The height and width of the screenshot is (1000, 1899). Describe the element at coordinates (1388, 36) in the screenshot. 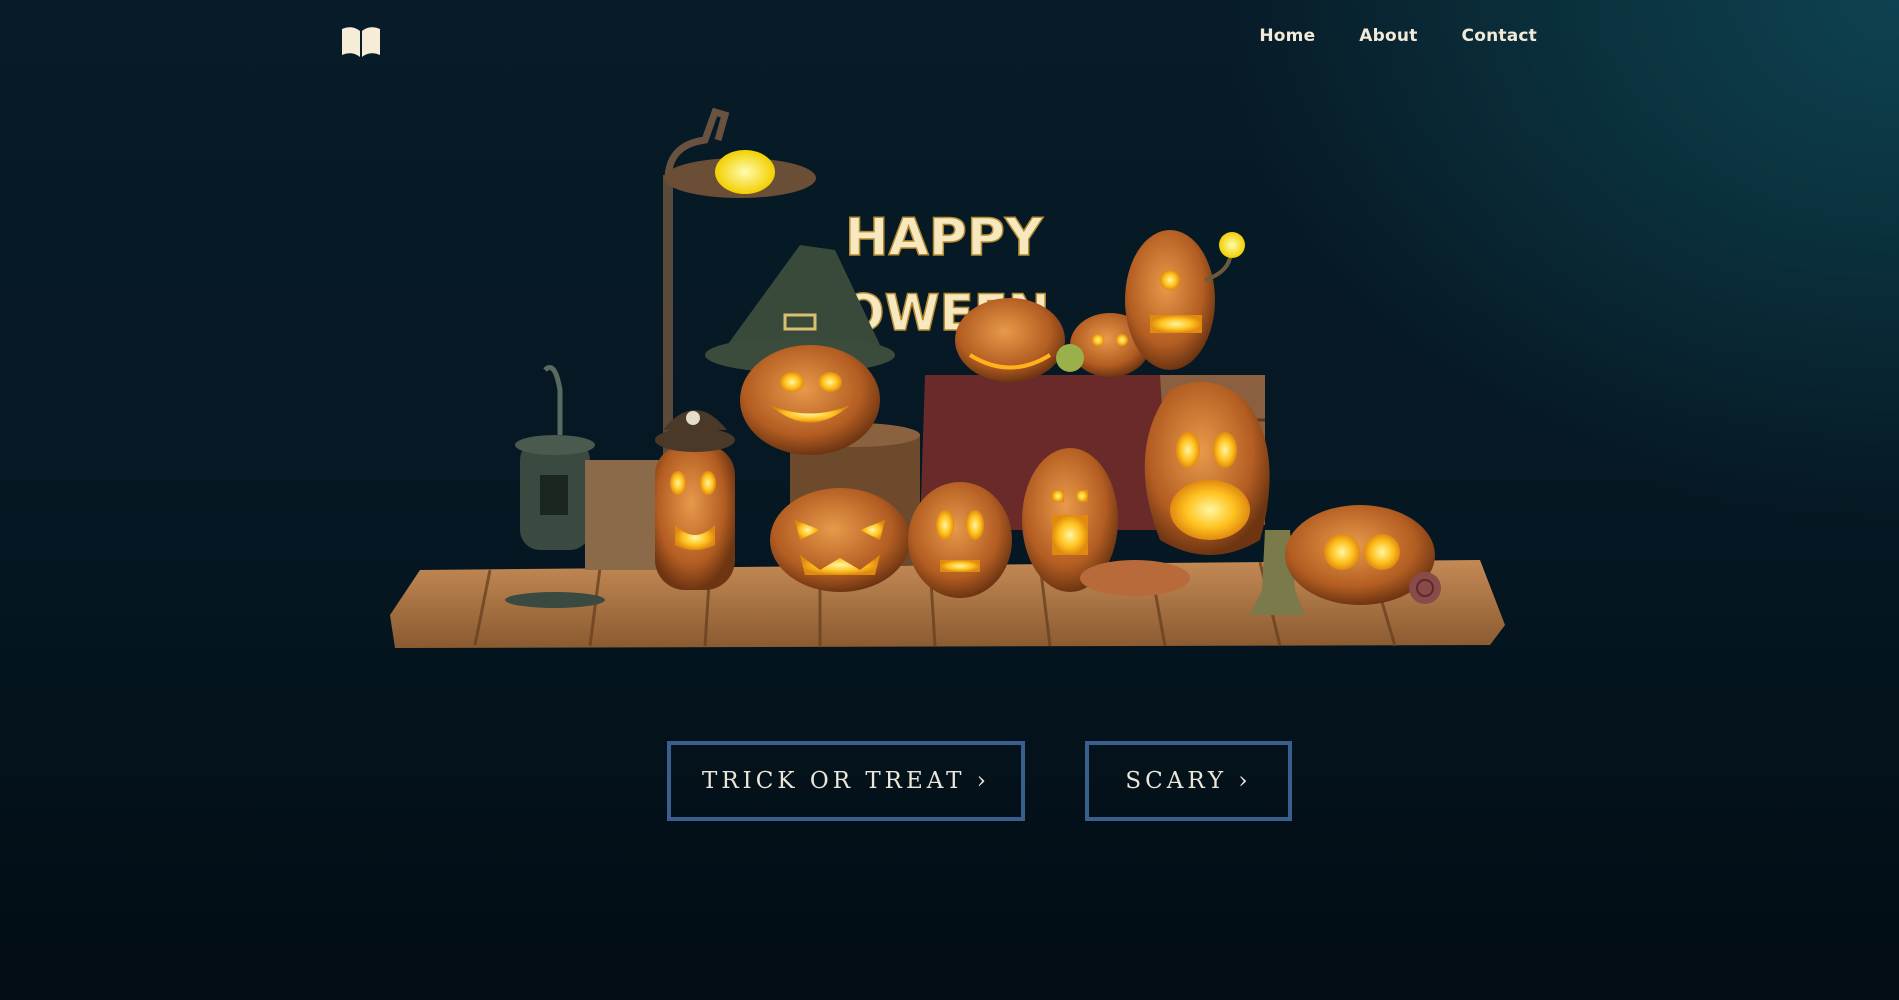

I see `nav-link-about: About` at that location.